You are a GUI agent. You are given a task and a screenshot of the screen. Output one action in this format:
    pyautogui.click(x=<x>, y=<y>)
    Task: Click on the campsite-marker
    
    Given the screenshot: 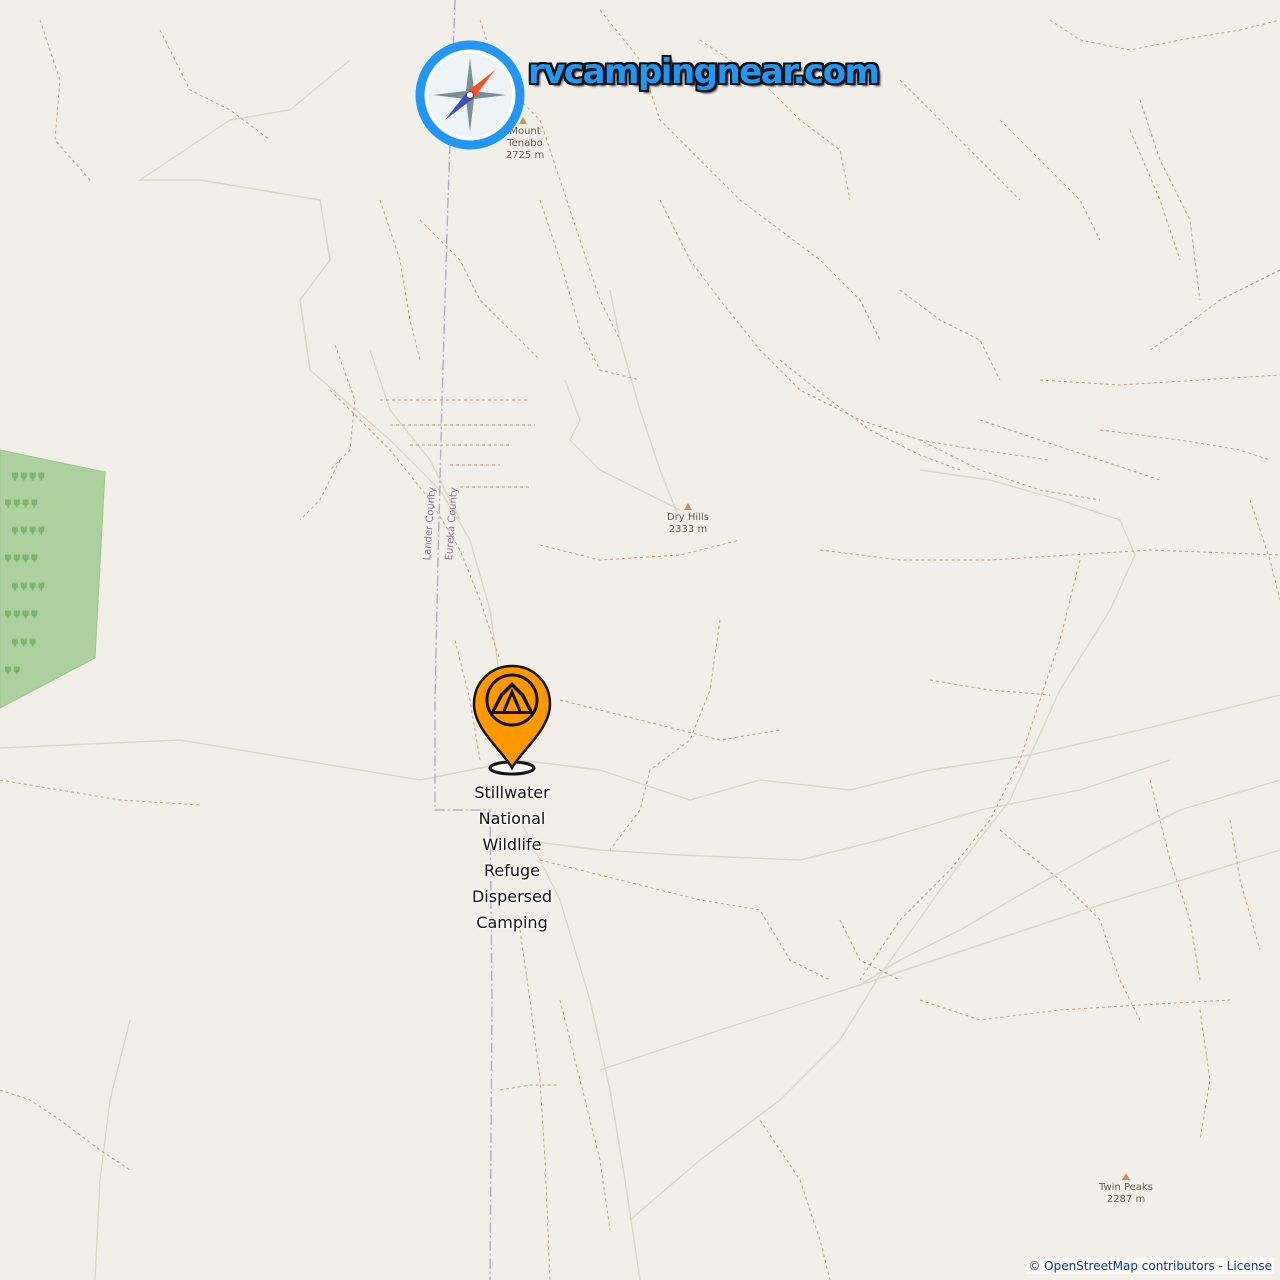 What is the action you would take?
    pyautogui.click(x=512, y=722)
    